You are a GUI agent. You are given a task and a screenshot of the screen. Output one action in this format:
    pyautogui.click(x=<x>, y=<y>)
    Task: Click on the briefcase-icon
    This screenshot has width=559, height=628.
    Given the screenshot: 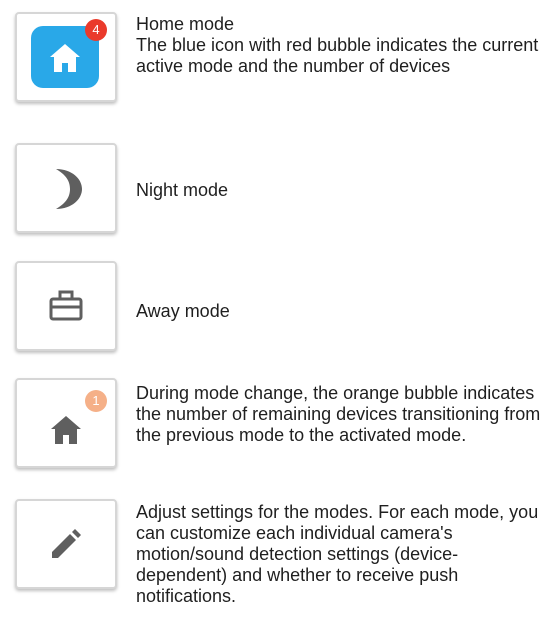 What is the action you would take?
    pyautogui.click(x=66, y=305)
    